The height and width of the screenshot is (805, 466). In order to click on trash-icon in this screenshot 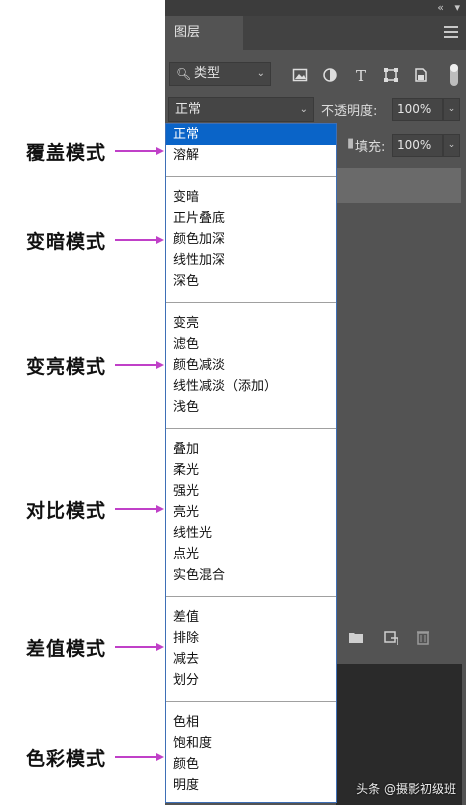, I will do `click(423, 637)`.